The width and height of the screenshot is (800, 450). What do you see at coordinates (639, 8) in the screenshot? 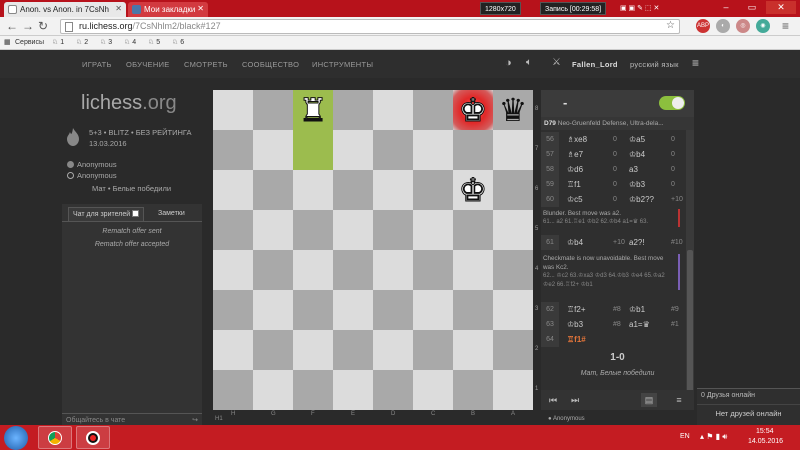
I see `recorder-controls-icon: ▣ ▣ ✎ ⬚ ✕` at bounding box center [639, 8].